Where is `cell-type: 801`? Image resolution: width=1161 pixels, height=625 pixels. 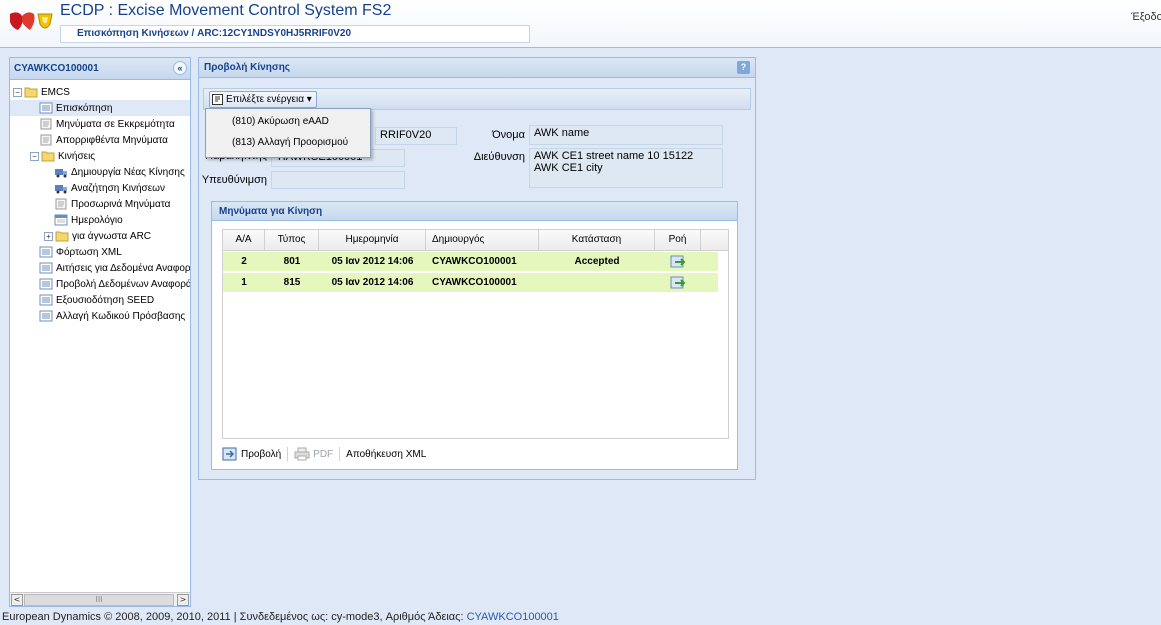
cell-type: 801 is located at coordinates (292, 261).